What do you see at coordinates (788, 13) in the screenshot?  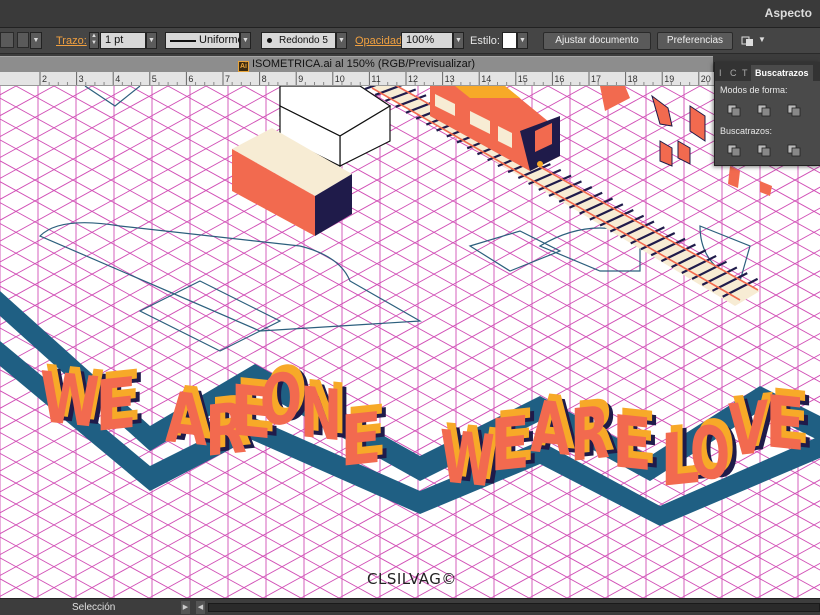 I see `workspace-switcher: Aspecto` at bounding box center [788, 13].